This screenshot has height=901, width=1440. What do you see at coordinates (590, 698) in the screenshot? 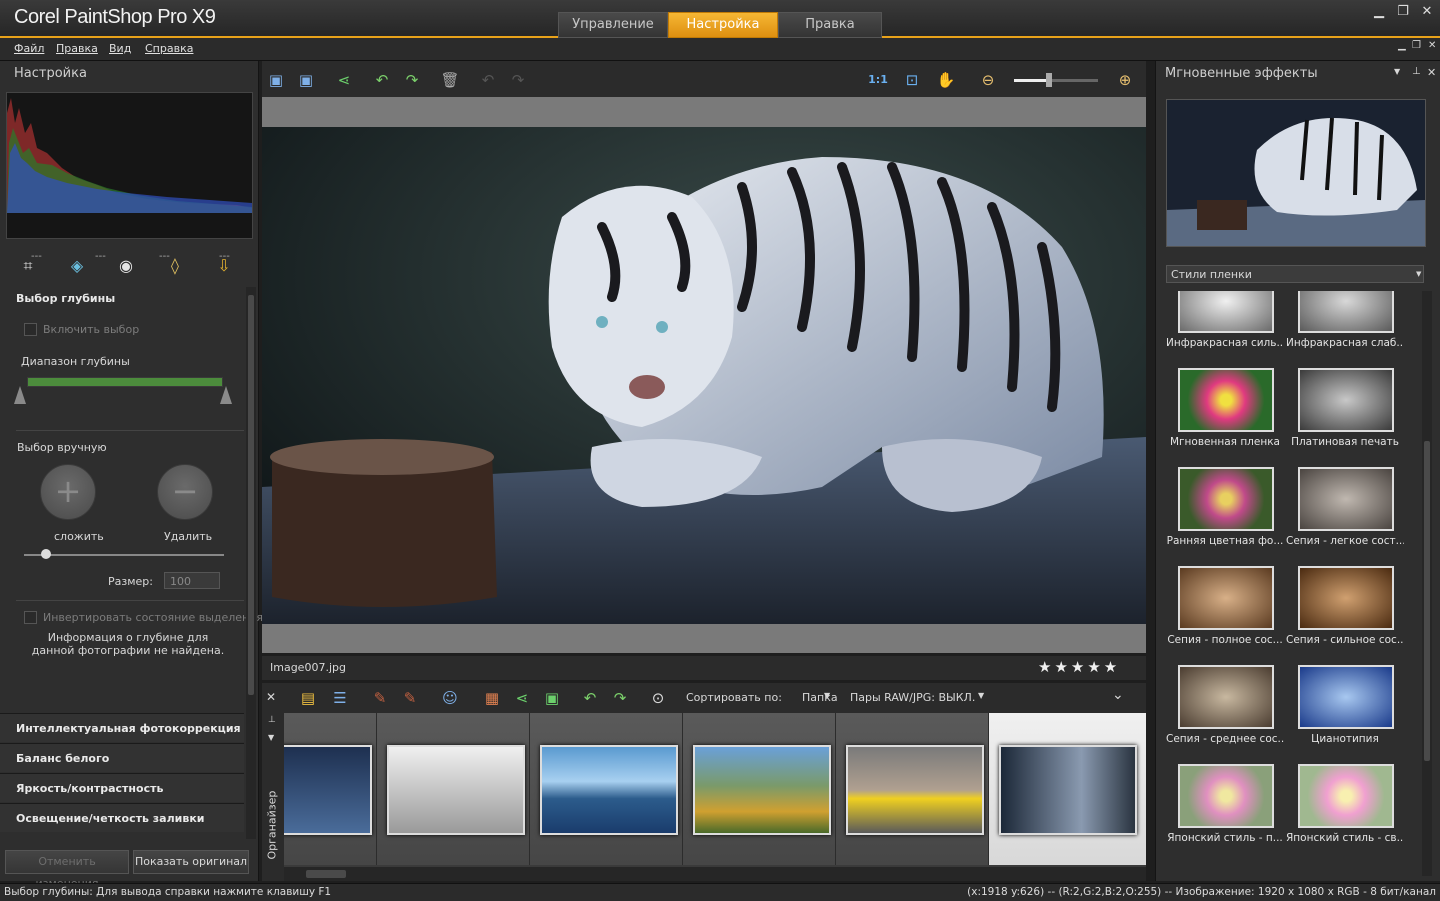
I see `org-rotate-left-icon: ↶` at bounding box center [590, 698].